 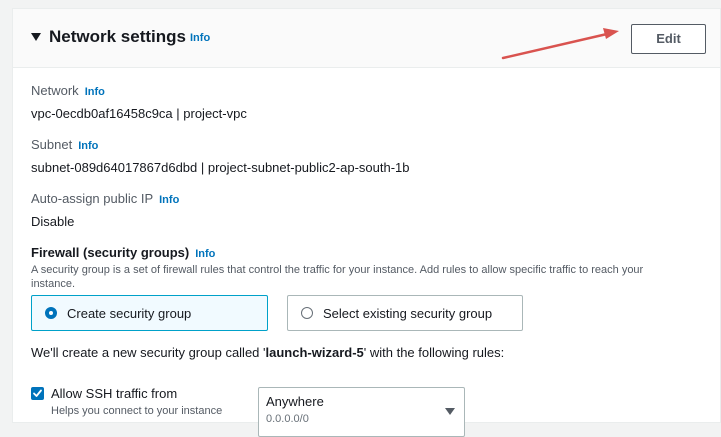 What do you see at coordinates (95, 92) in the screenshot?
I see `network-info-link: Info` at bounding box center [95, 92].